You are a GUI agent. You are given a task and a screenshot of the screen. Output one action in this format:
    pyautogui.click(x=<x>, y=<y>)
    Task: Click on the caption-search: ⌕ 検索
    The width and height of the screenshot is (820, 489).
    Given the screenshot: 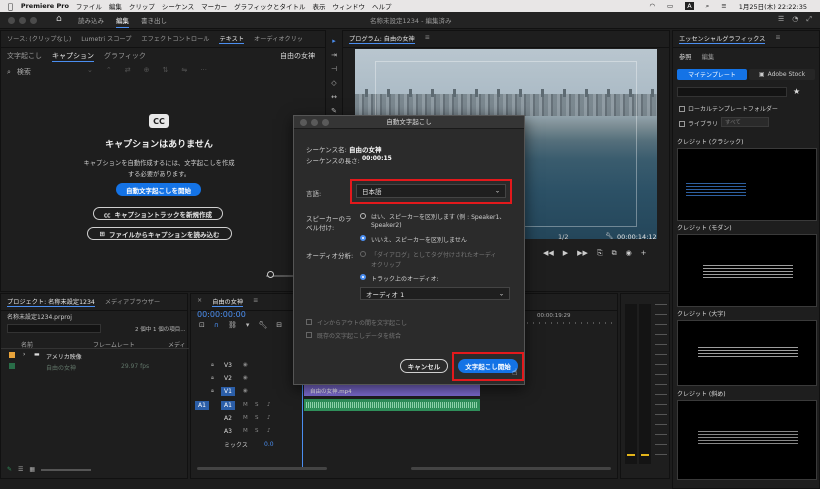 What is the action you would take?
    pyautogui.click(x=19, y=72)
    